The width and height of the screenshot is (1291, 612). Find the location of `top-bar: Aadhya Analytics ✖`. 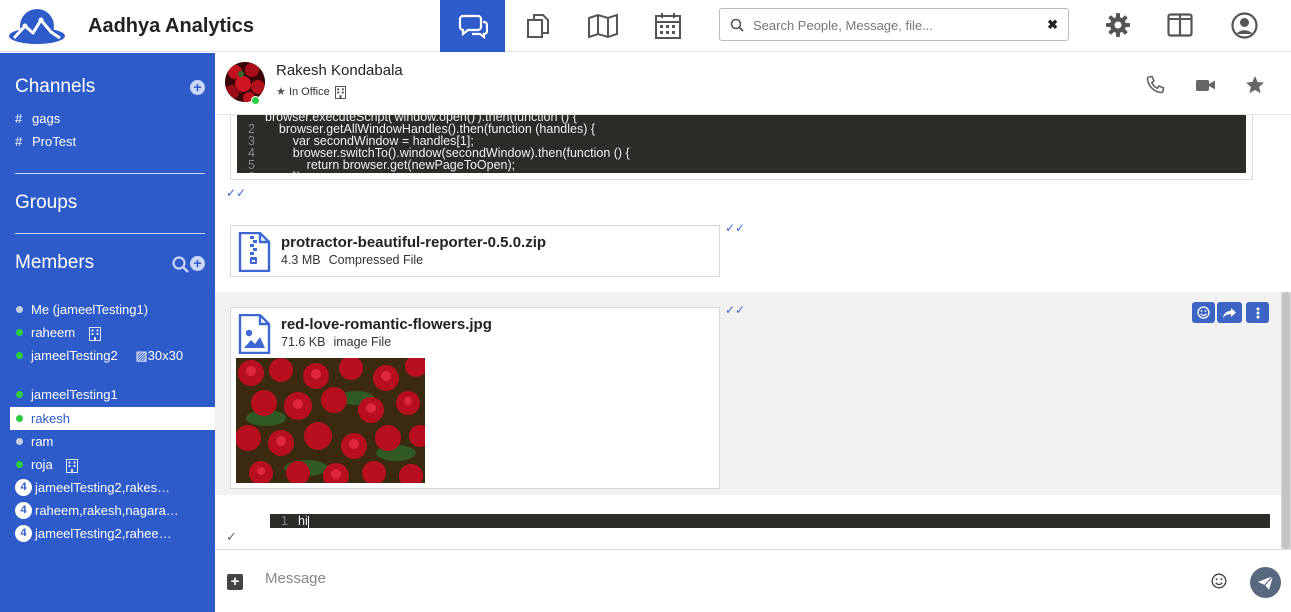

top-bar: Aadhya Analytics ✖ is located at coordinates (645, 26).